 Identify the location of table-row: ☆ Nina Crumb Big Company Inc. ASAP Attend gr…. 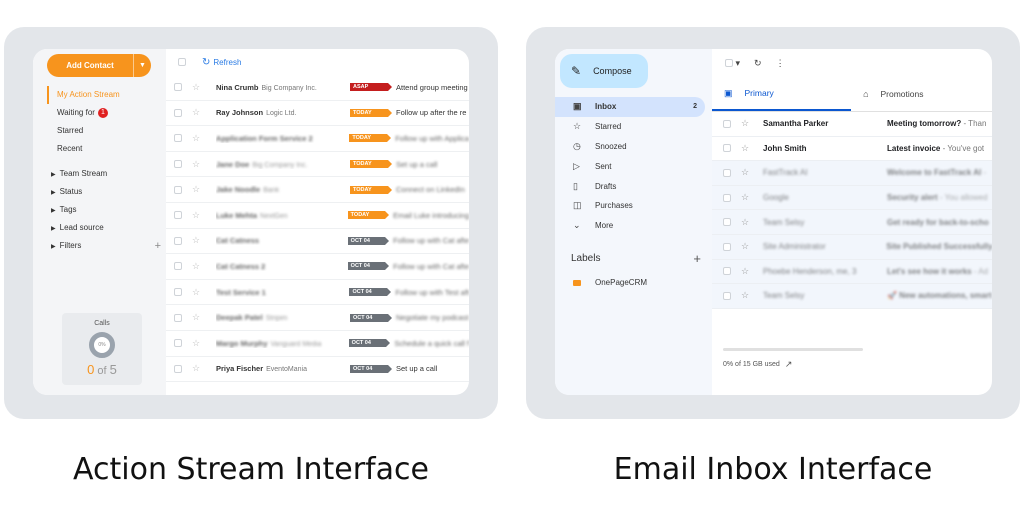
(317, 88).